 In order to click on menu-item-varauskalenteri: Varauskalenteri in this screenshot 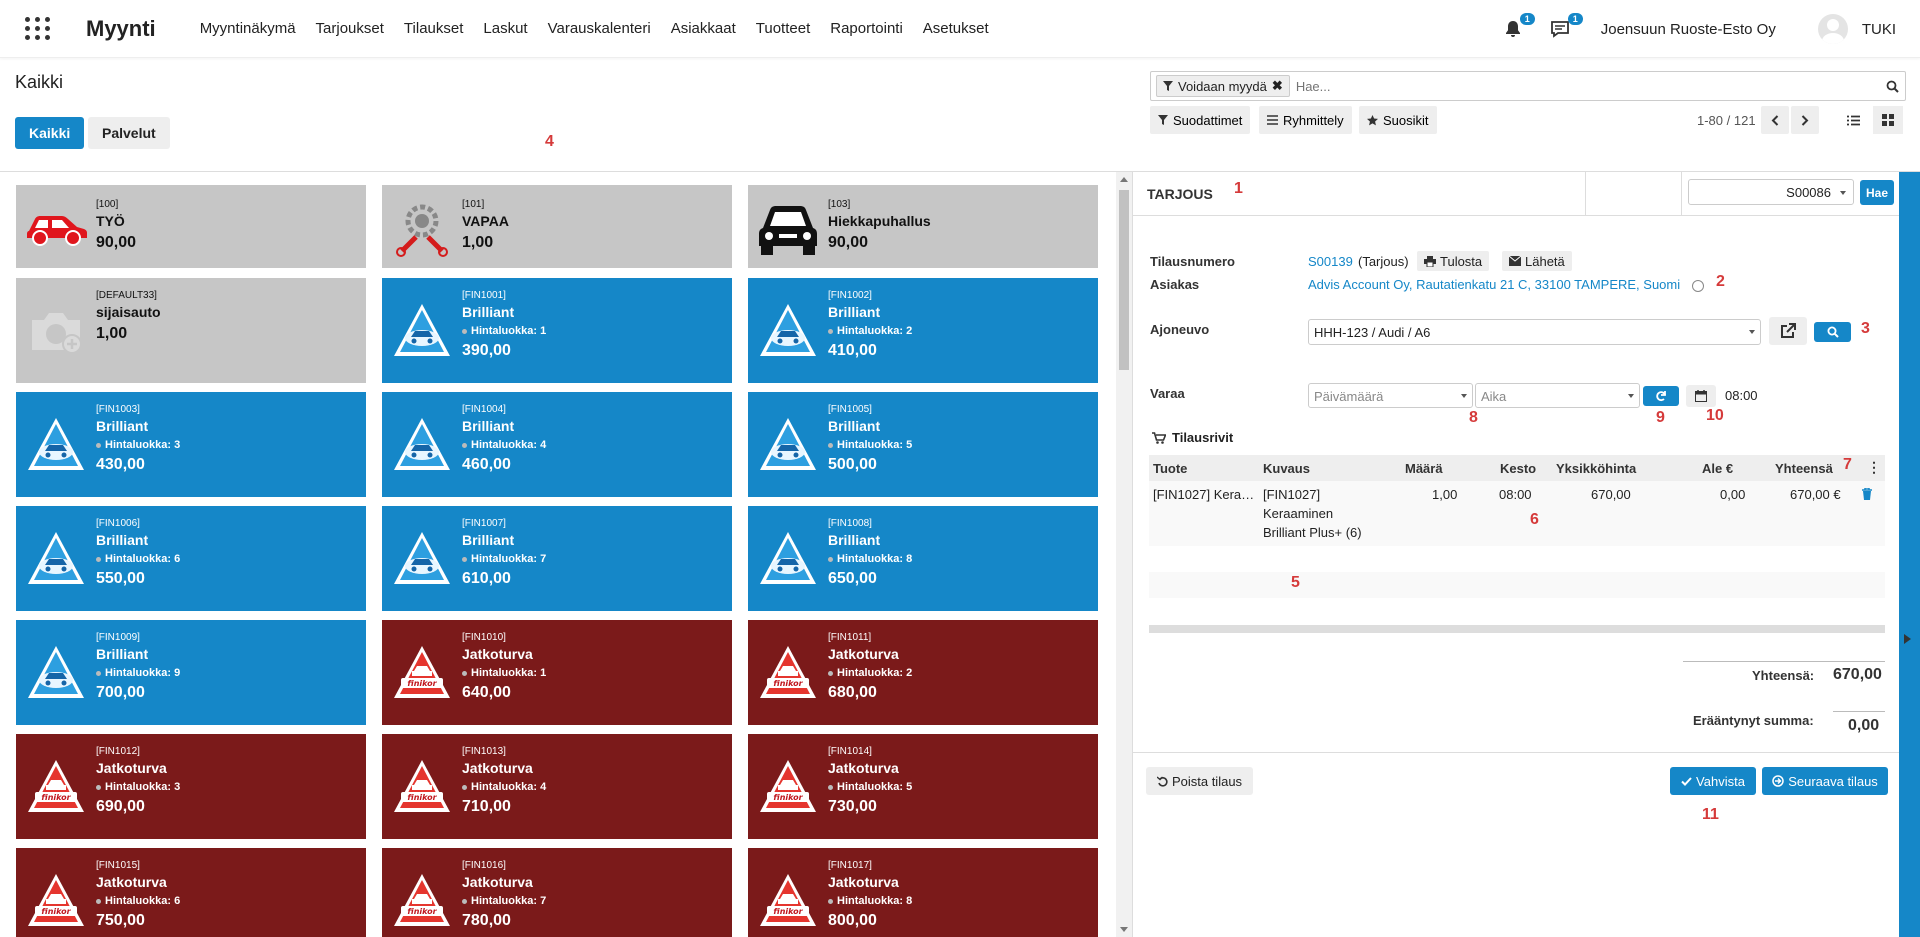, I will do `click(599, 28)`.